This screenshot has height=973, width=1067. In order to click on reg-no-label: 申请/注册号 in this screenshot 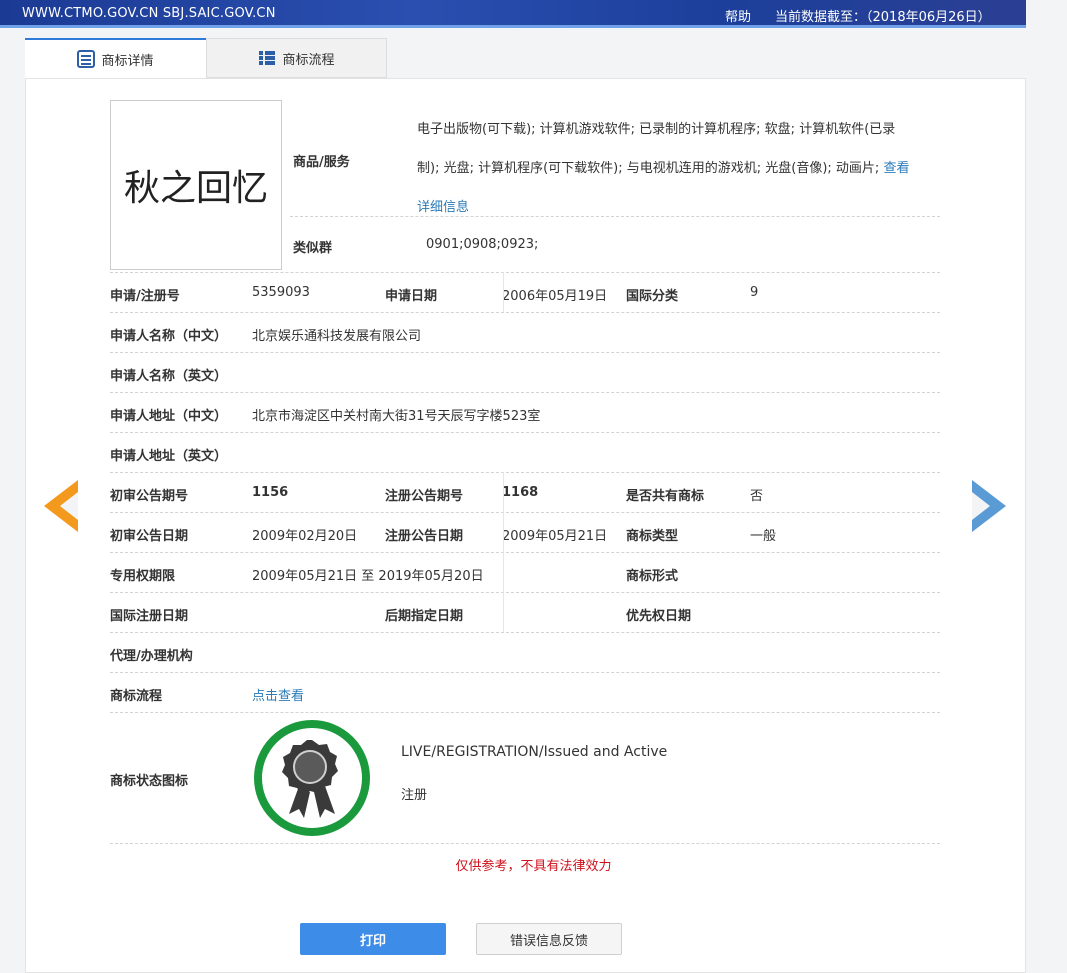, I will do `click(145, 296)`.